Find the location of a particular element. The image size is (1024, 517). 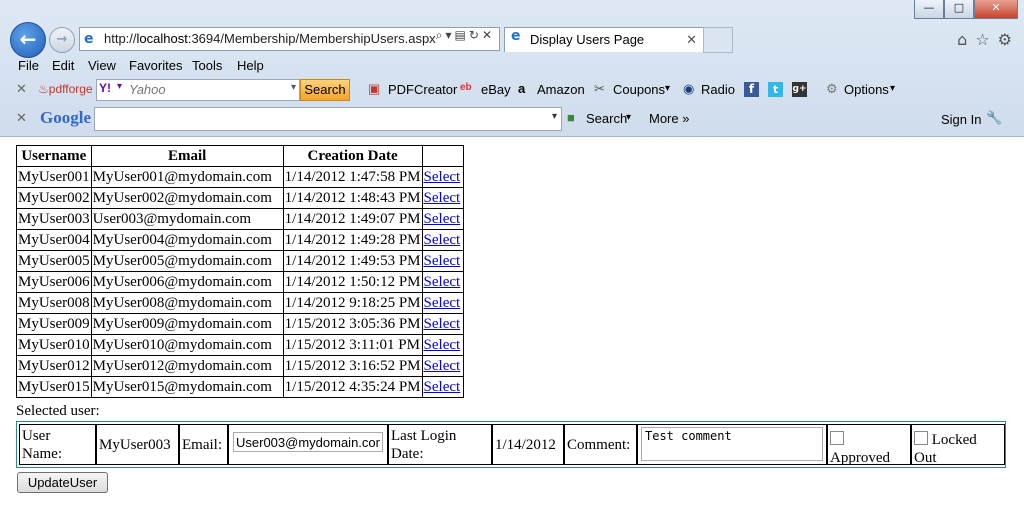

email-field is located at coordinates (308, 442).